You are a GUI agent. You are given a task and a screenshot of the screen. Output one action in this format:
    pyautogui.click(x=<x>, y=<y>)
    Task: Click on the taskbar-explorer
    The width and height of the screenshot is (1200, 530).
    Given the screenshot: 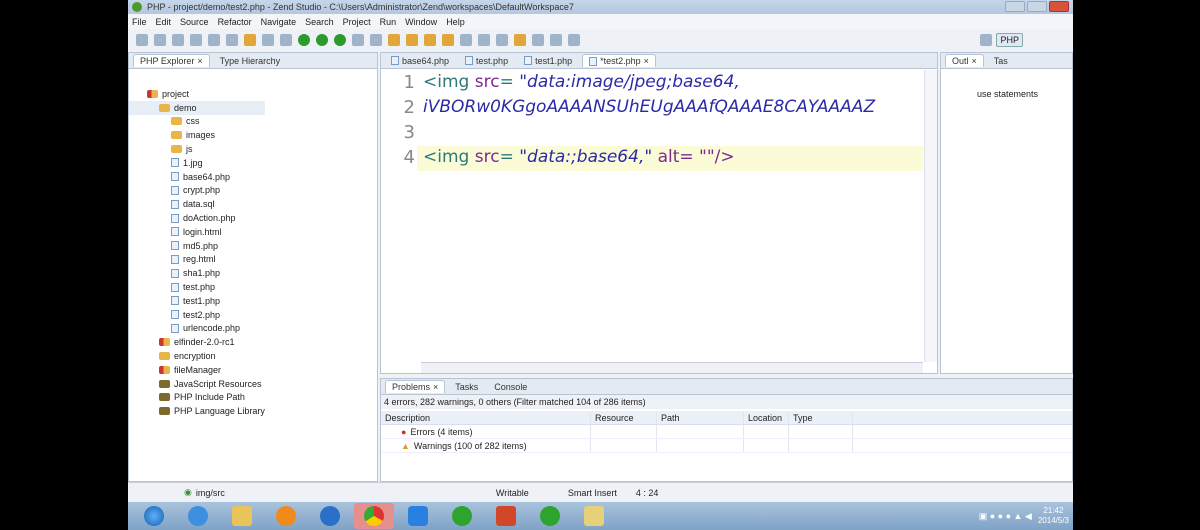 What is the action you would take?
    pyautogui.click(x=242, y=516)
    